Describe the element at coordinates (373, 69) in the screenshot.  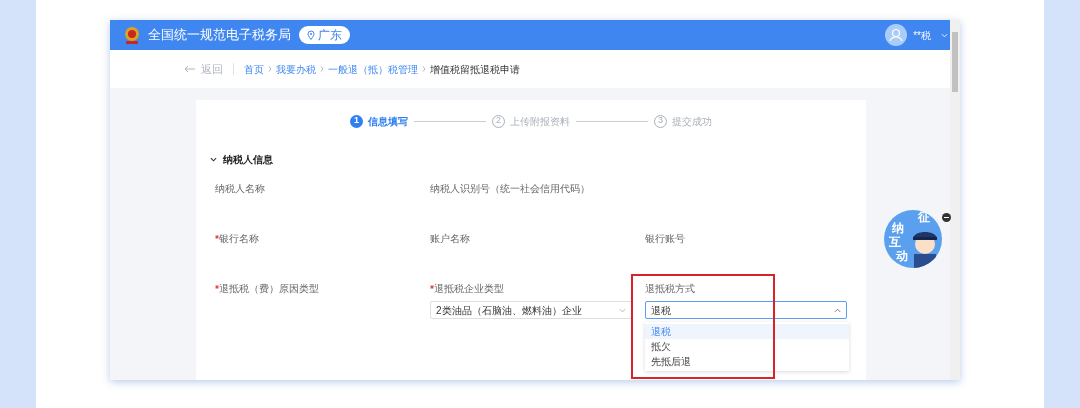
I see `breadcrumb-link: 一般退（抵）税管理` at that location.